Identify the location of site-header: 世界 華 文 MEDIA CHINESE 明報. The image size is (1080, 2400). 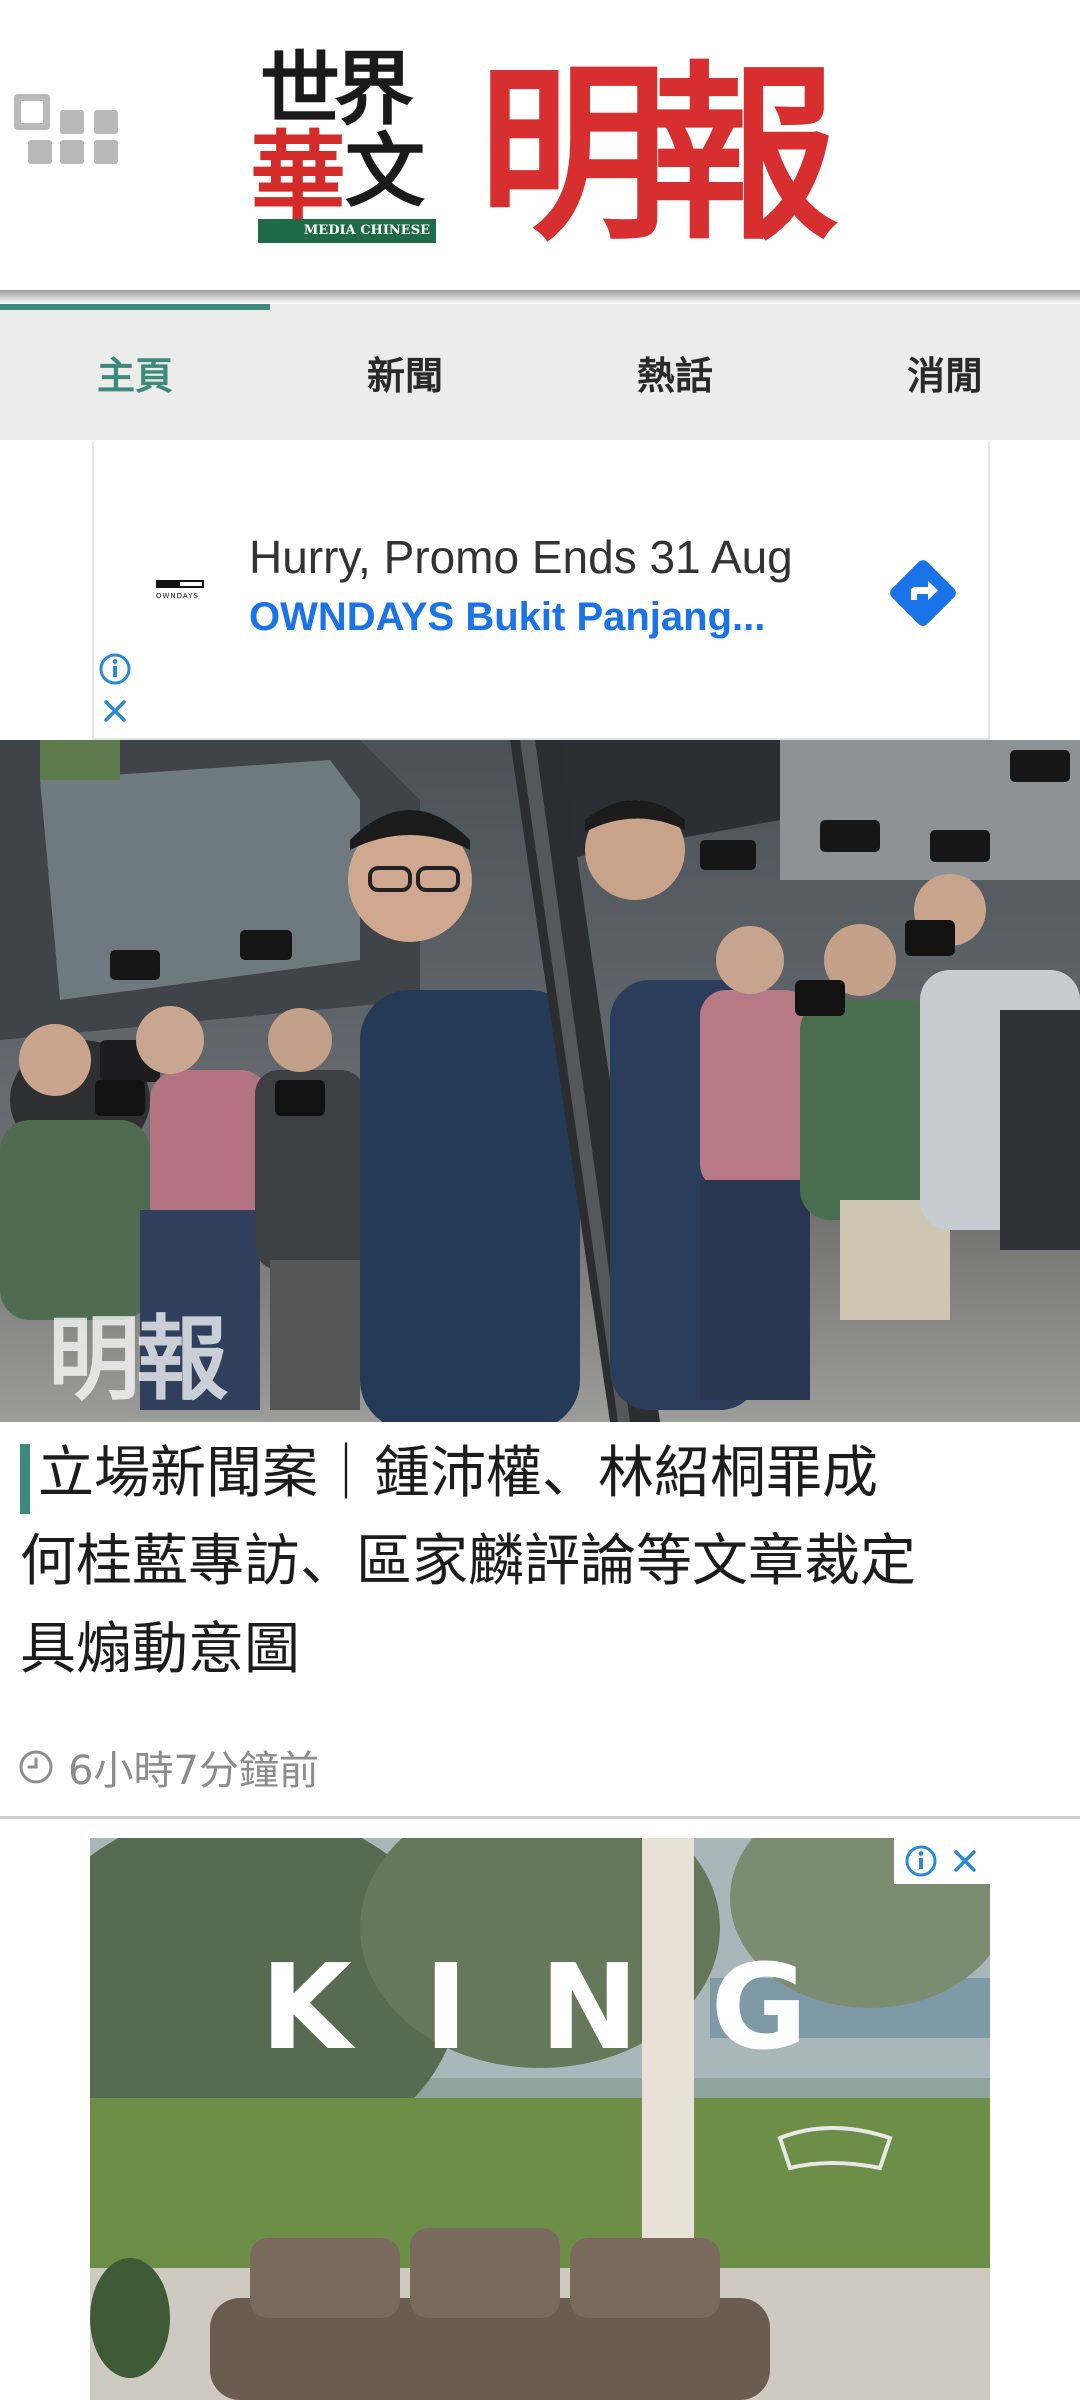
(540, 150).